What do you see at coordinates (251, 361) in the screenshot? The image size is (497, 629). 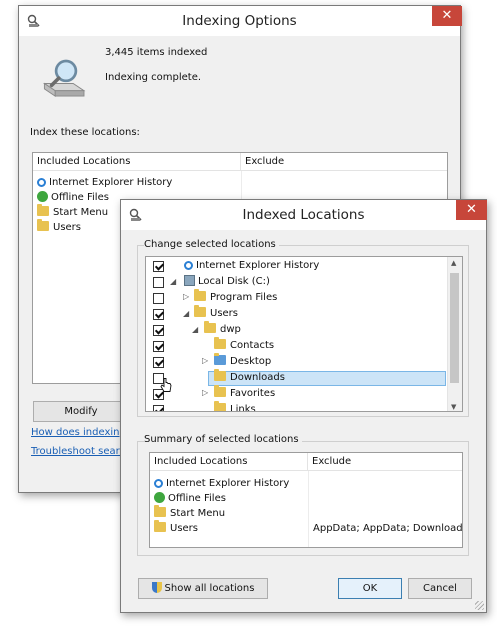 I see `tree-item-label: Desktop` at bounding box center [251, 361].